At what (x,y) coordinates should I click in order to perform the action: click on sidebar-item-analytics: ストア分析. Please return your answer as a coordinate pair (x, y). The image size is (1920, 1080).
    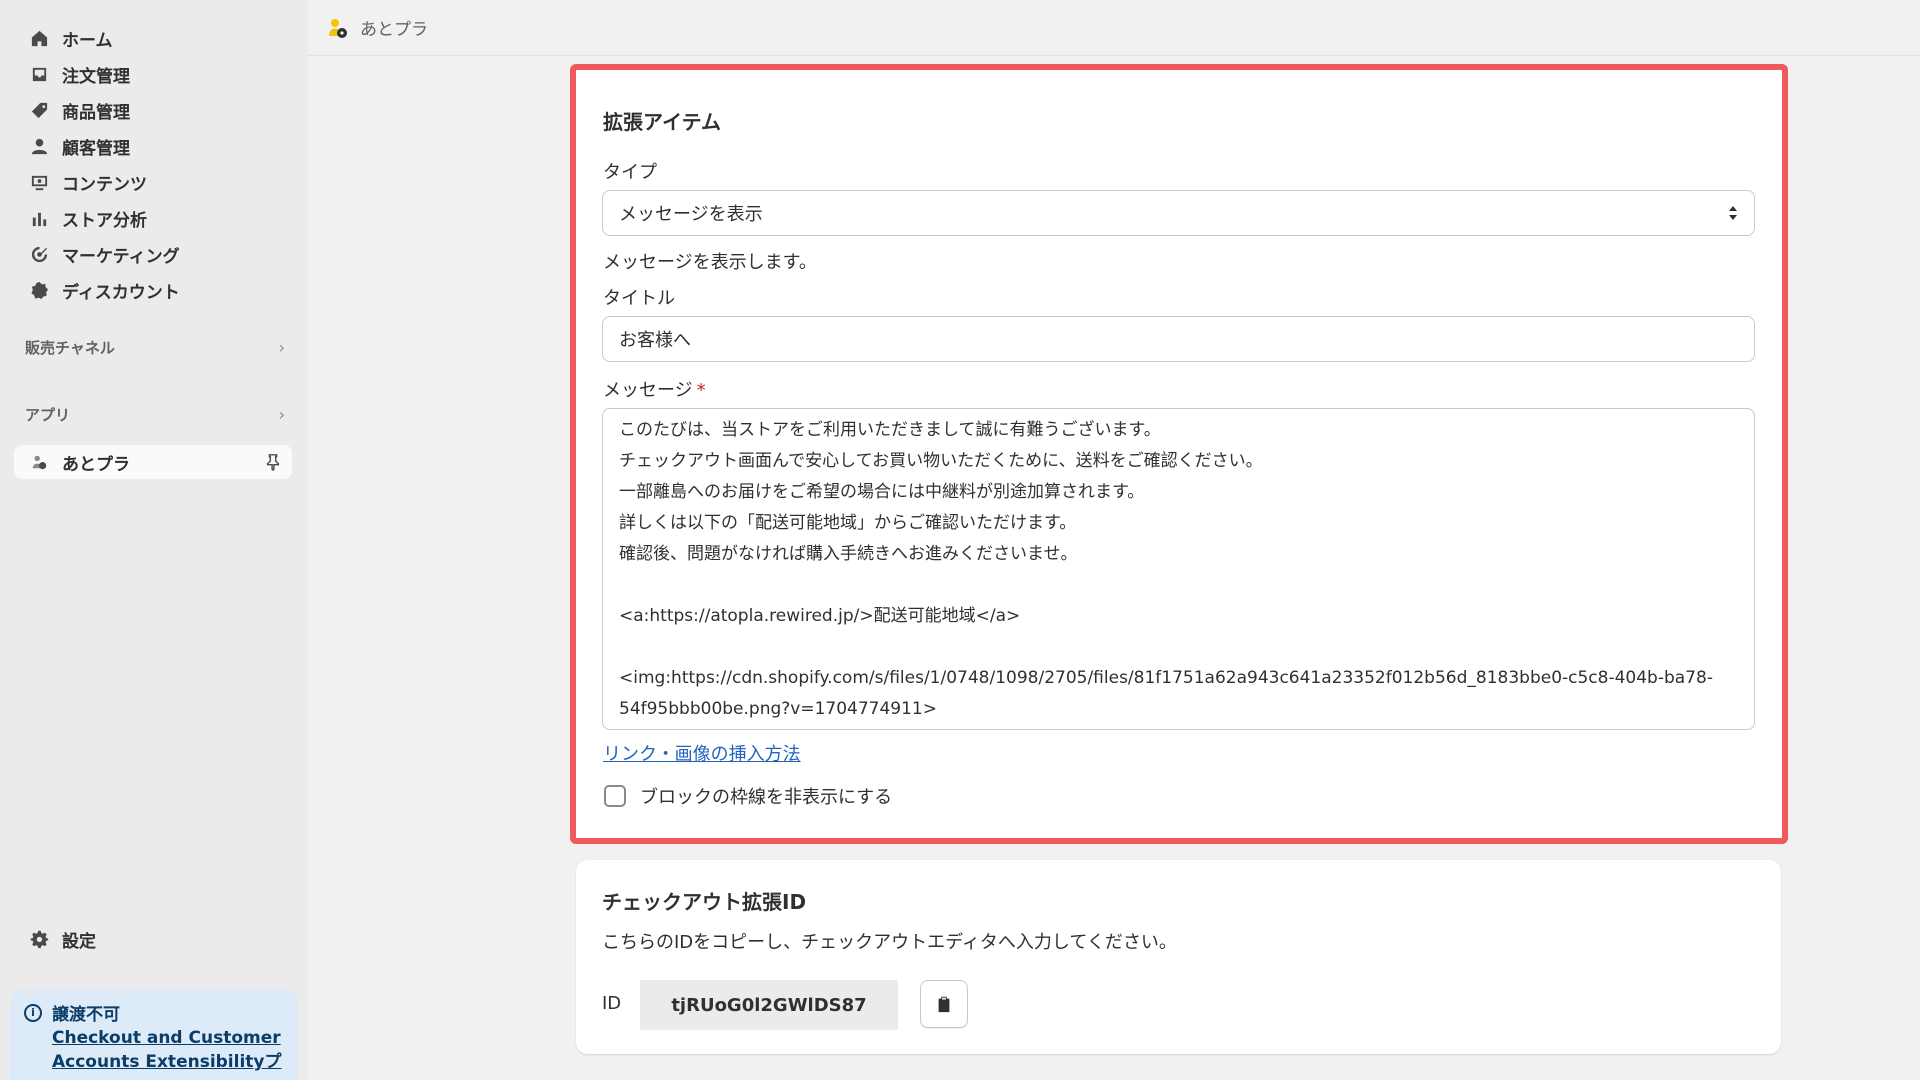
    Looking at the image, I should click on (154, 218).